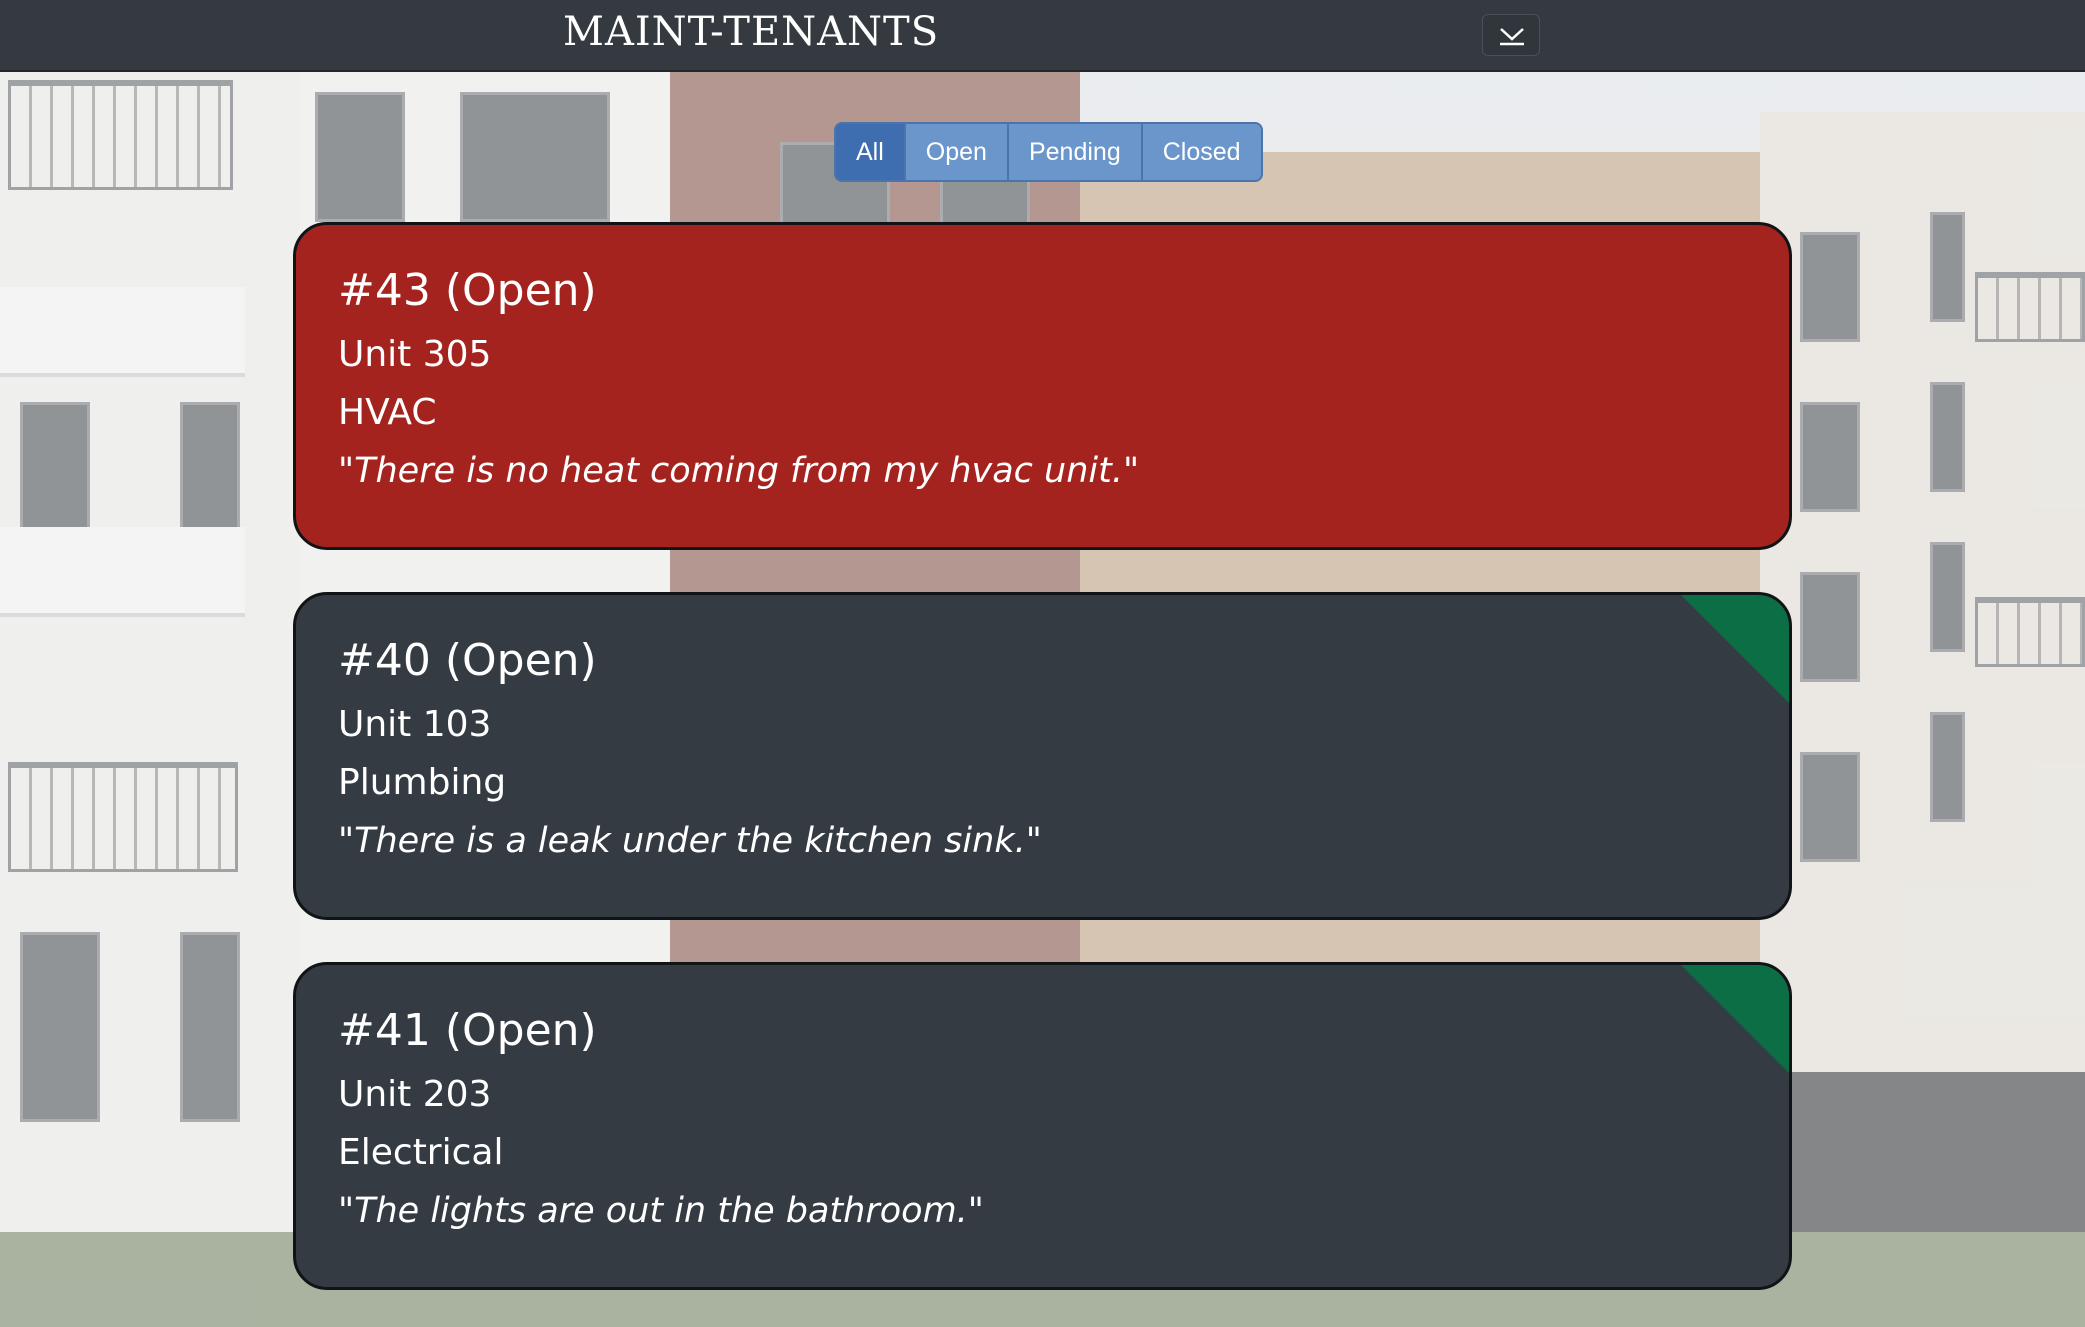  What do you see at coordinates (1042, 36) in the screenshot?
I see `top-navbar: MAINT-TENANTS` at bounding box center [1042, 36].